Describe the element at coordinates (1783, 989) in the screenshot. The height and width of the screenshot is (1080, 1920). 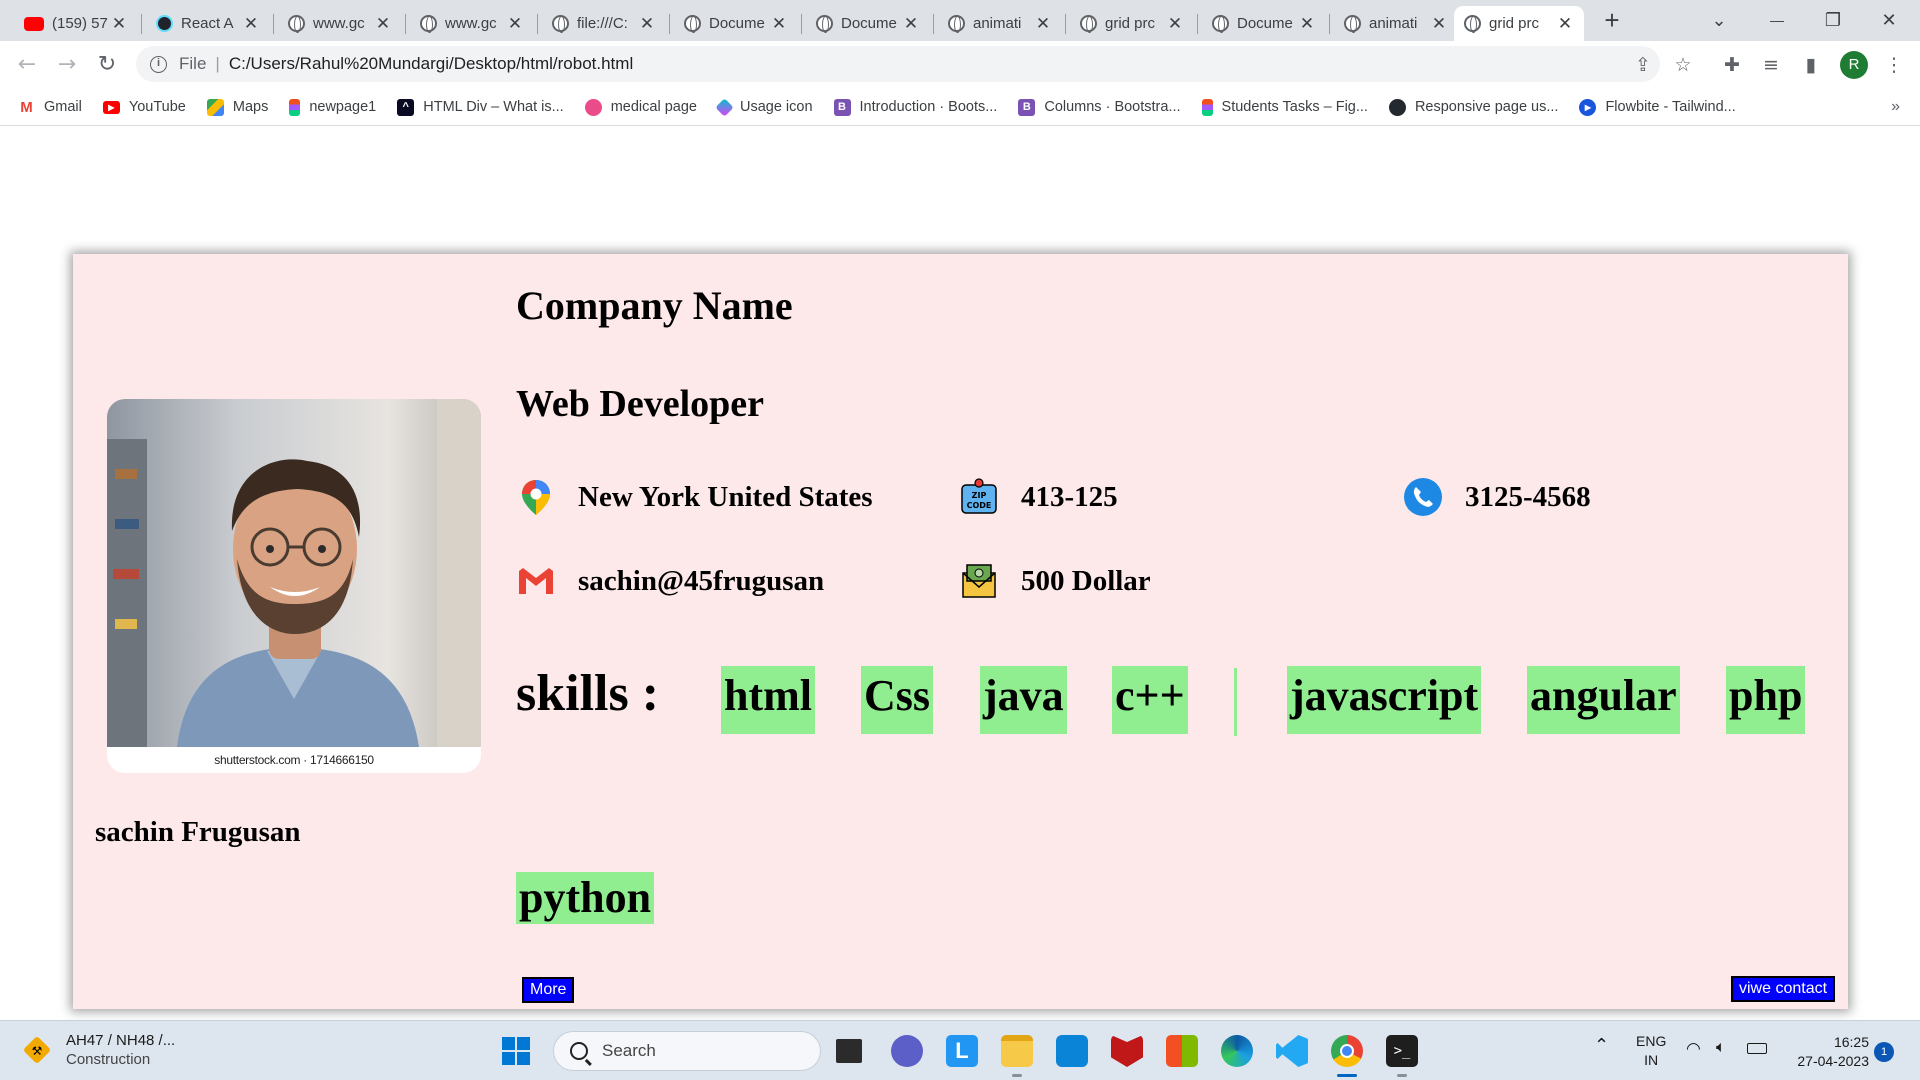
I see `view-contact-button: viwe contact` at that location.